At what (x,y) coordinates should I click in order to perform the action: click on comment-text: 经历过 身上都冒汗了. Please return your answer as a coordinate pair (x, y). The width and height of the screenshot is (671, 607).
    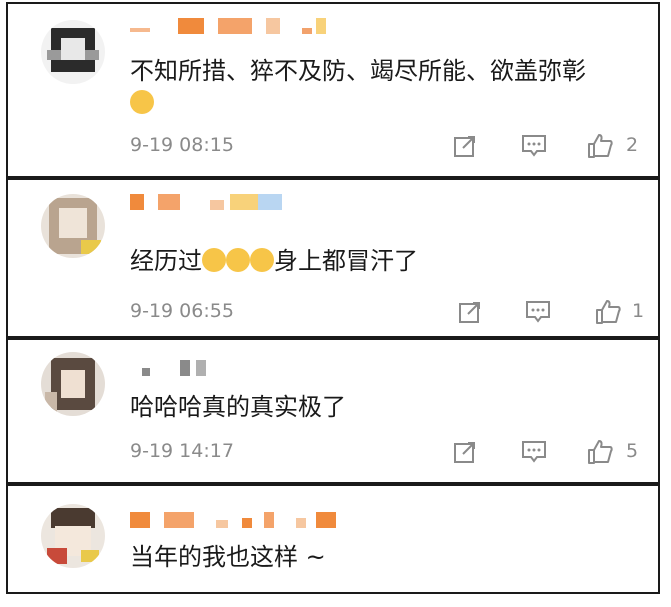
    Looking at the image, I should click on (274, 261).